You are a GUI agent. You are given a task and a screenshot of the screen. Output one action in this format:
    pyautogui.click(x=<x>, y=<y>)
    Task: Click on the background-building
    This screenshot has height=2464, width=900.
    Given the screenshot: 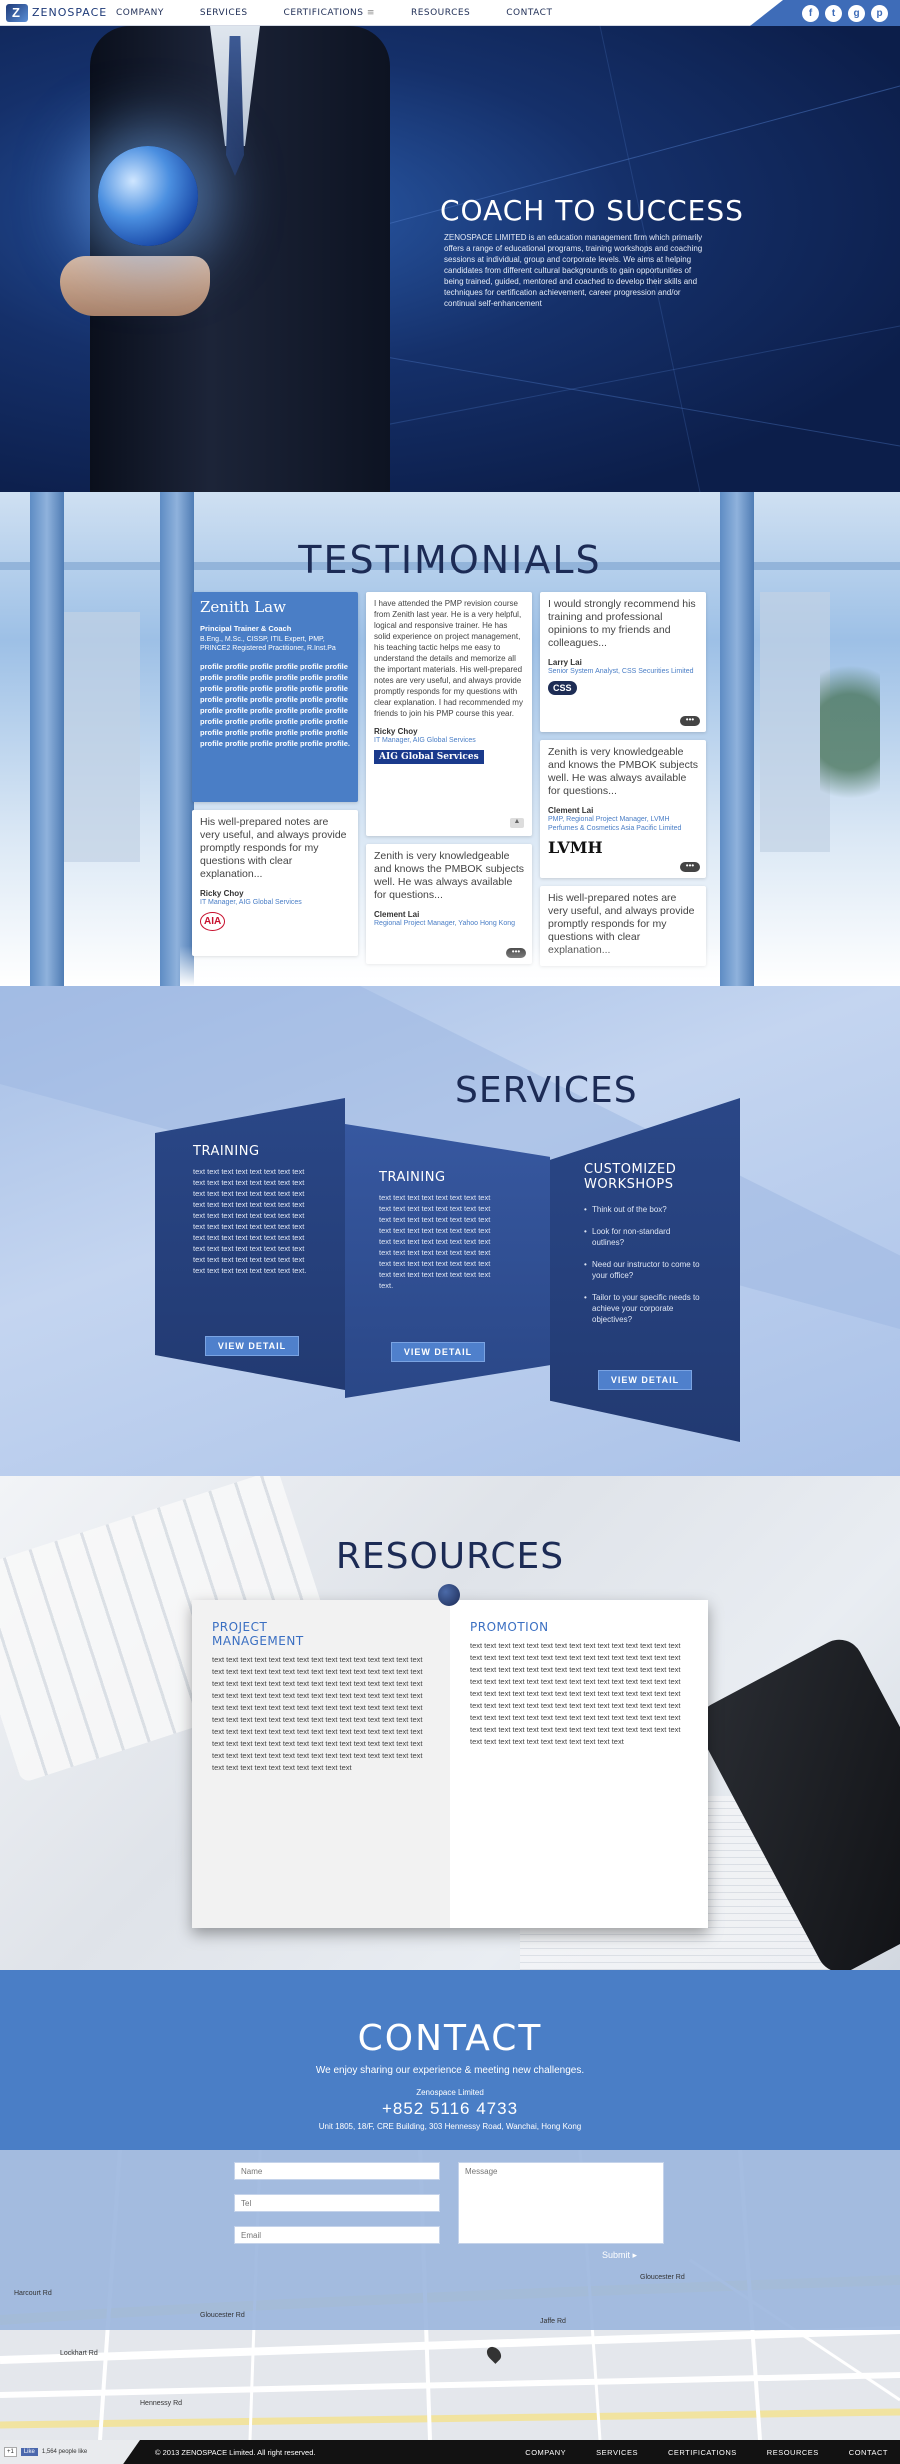 What is the action you would take?
    pyautogui.click(x=100, y=737)
    